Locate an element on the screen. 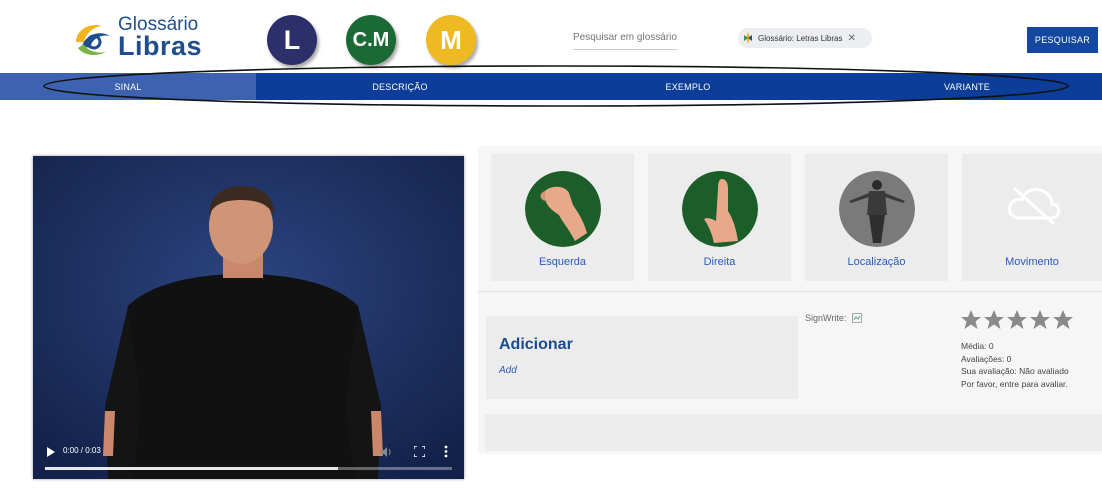 The width and height of the screenshot is (1102, 504). tab-variante: VARIANTE is located at coordinates (967, 86).